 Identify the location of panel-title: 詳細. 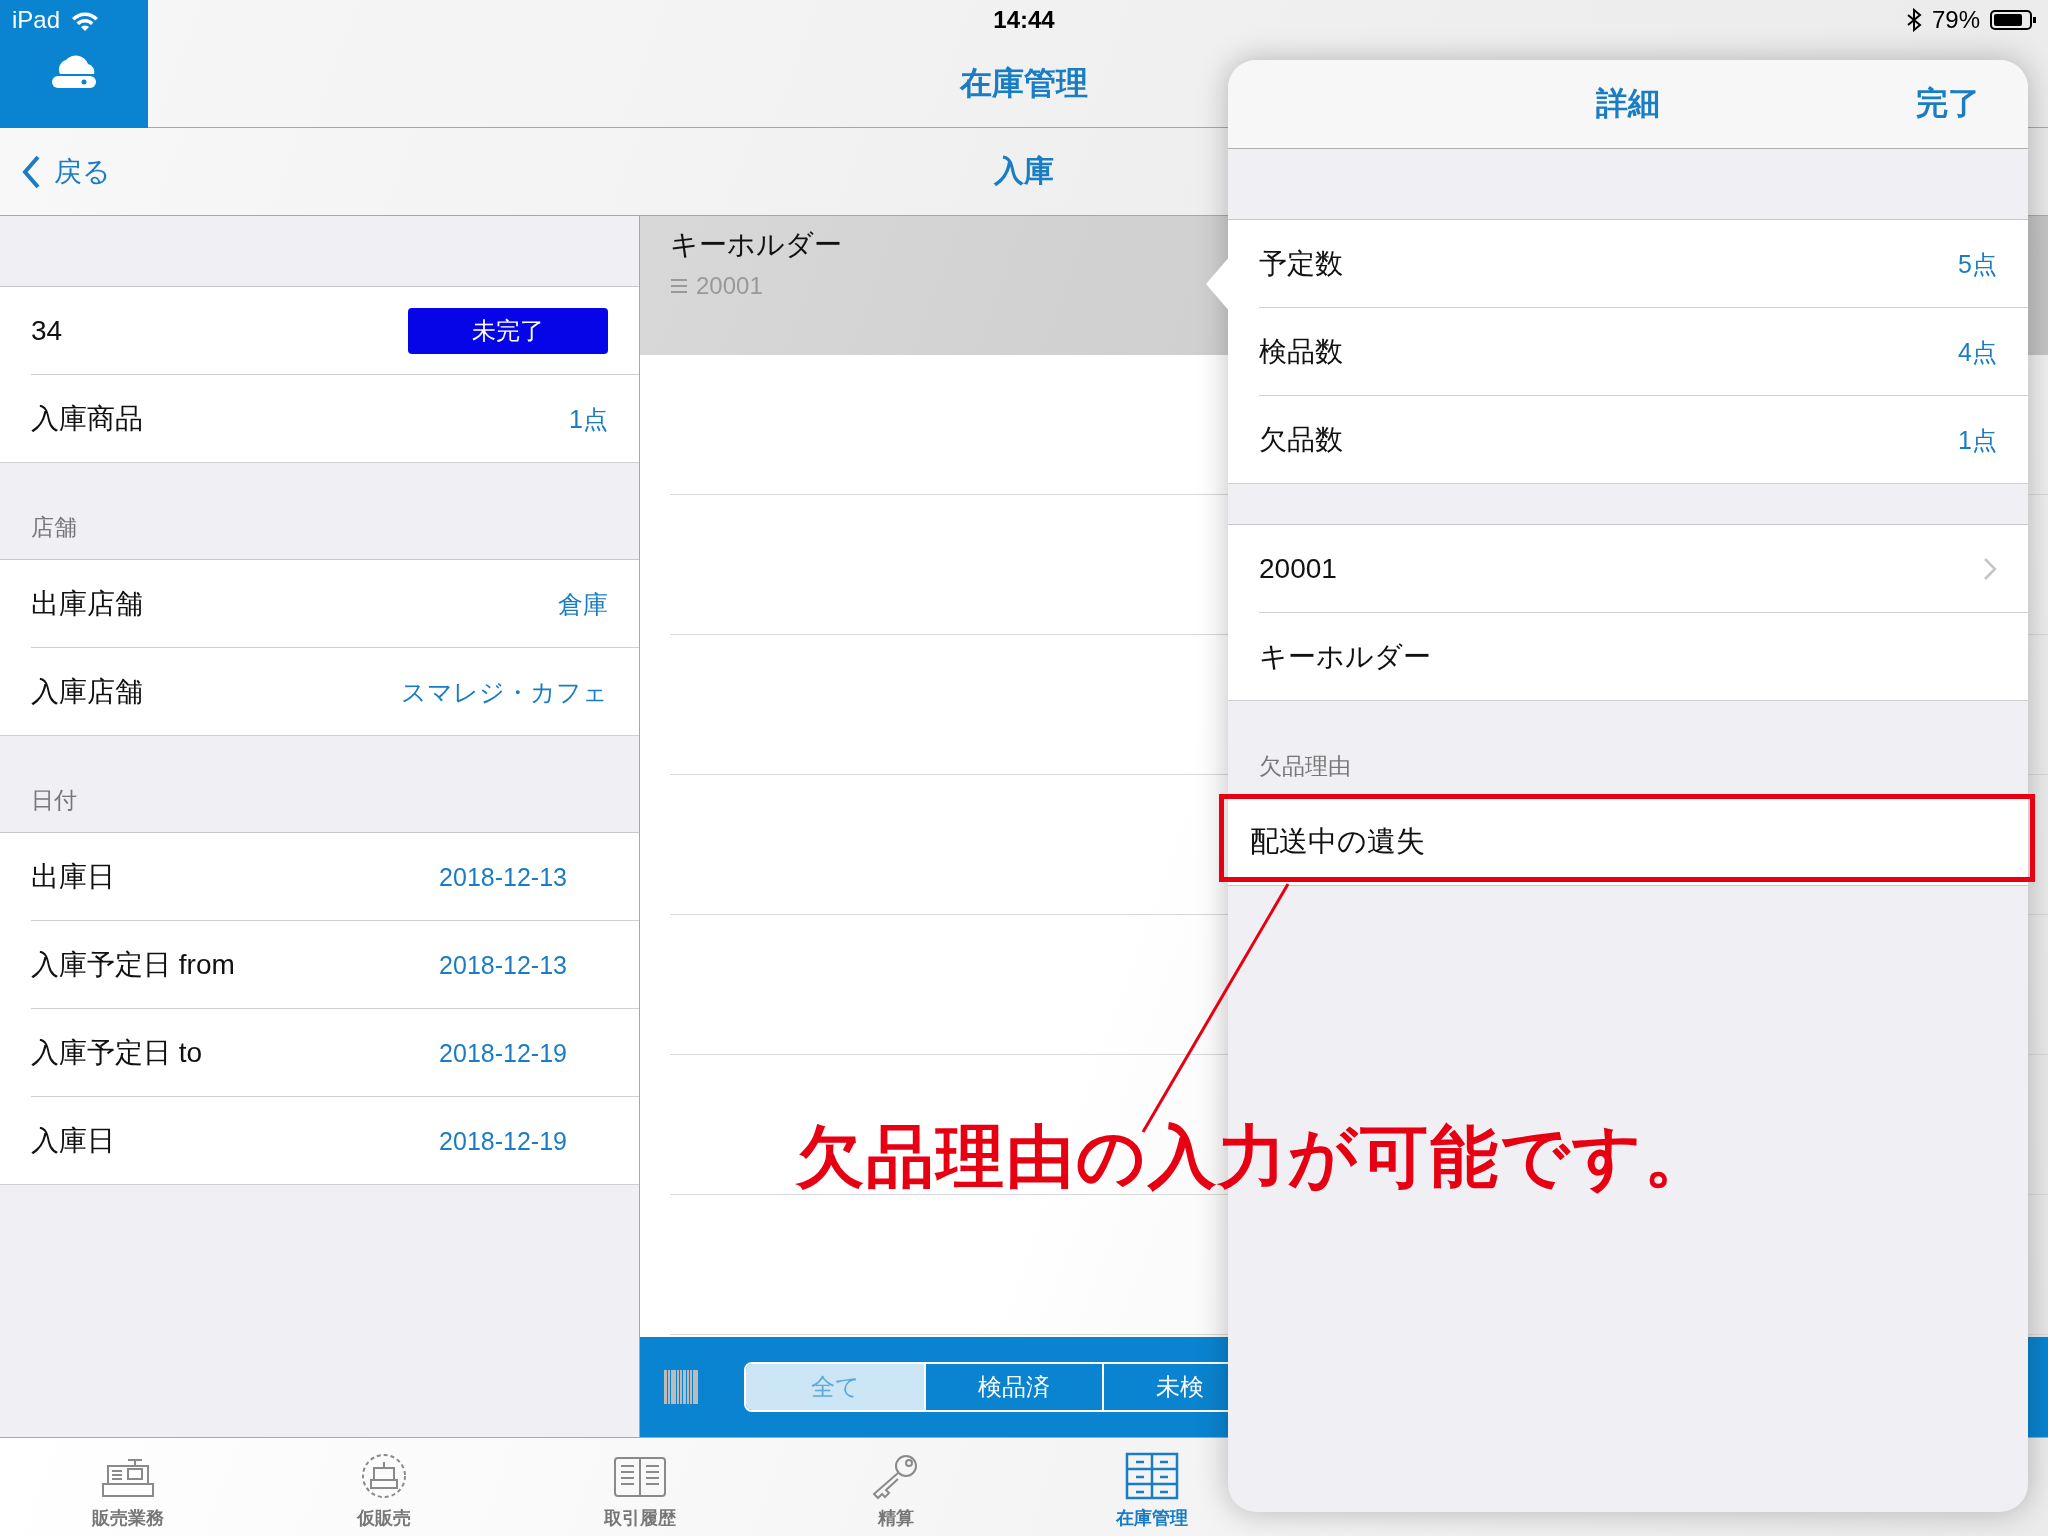
(1628, 103).